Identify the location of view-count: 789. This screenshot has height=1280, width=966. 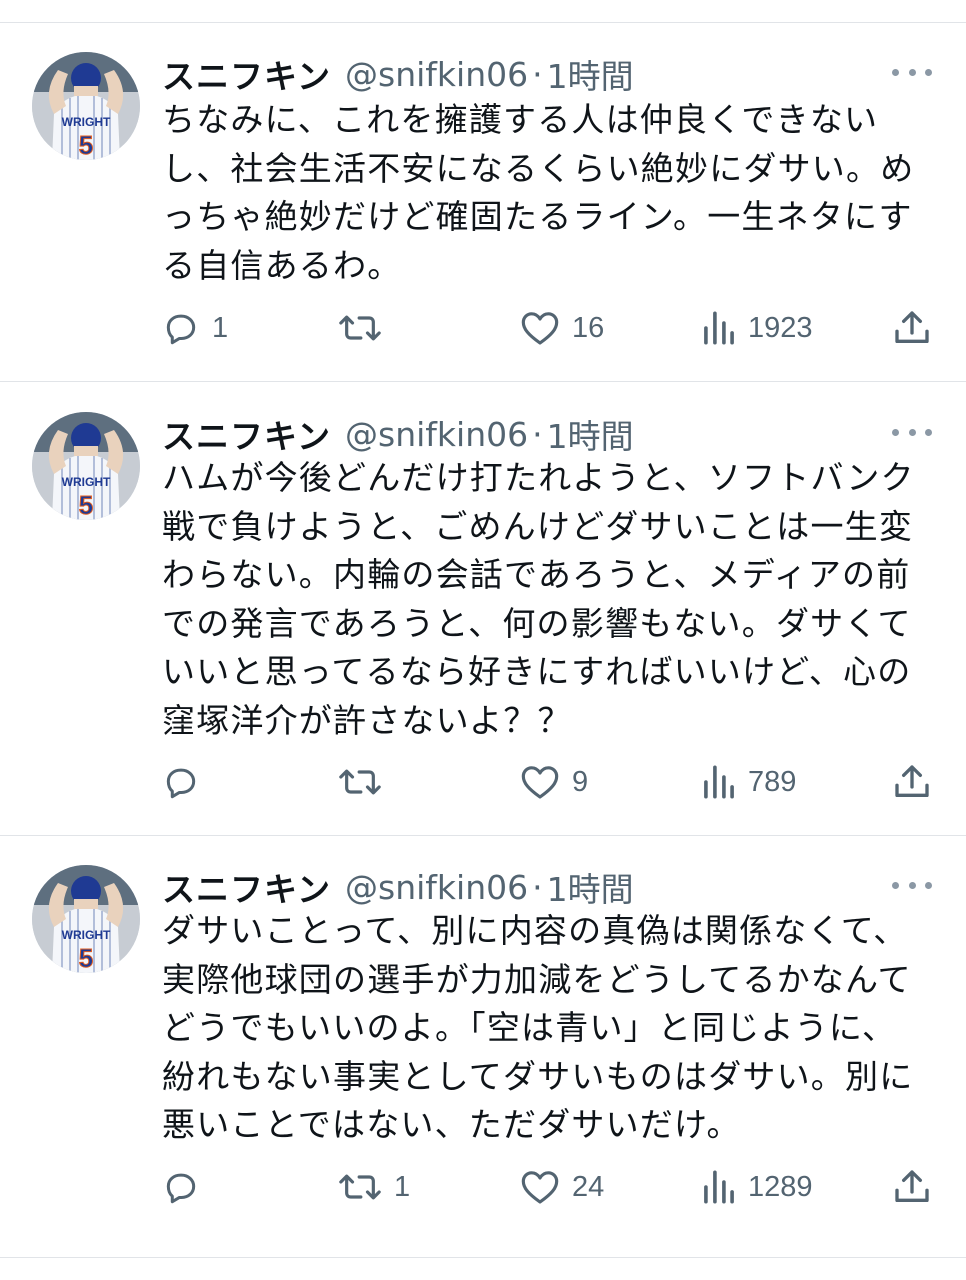
(772, 781).